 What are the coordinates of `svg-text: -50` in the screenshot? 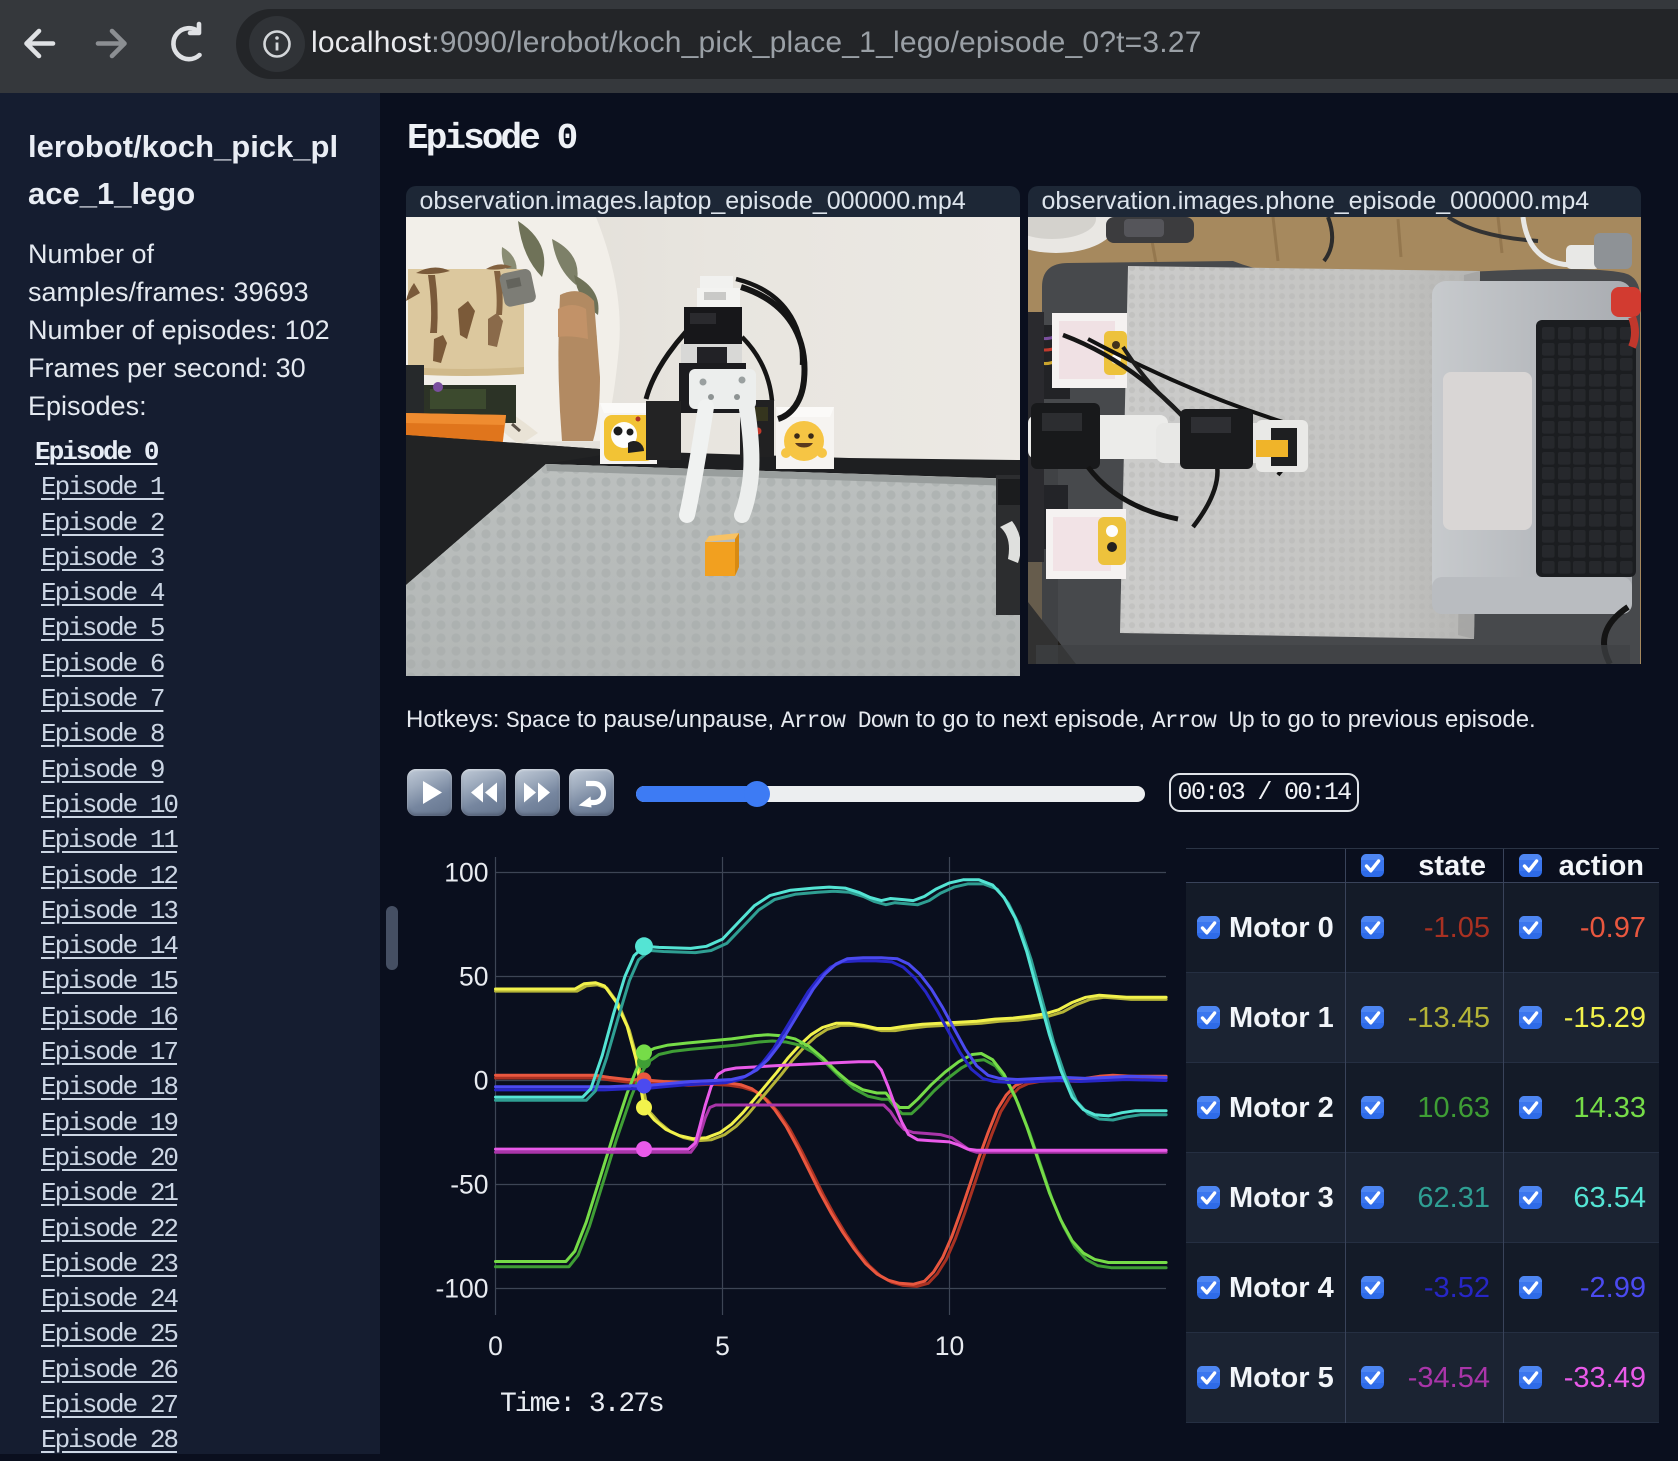 It's located at (469, 1185).